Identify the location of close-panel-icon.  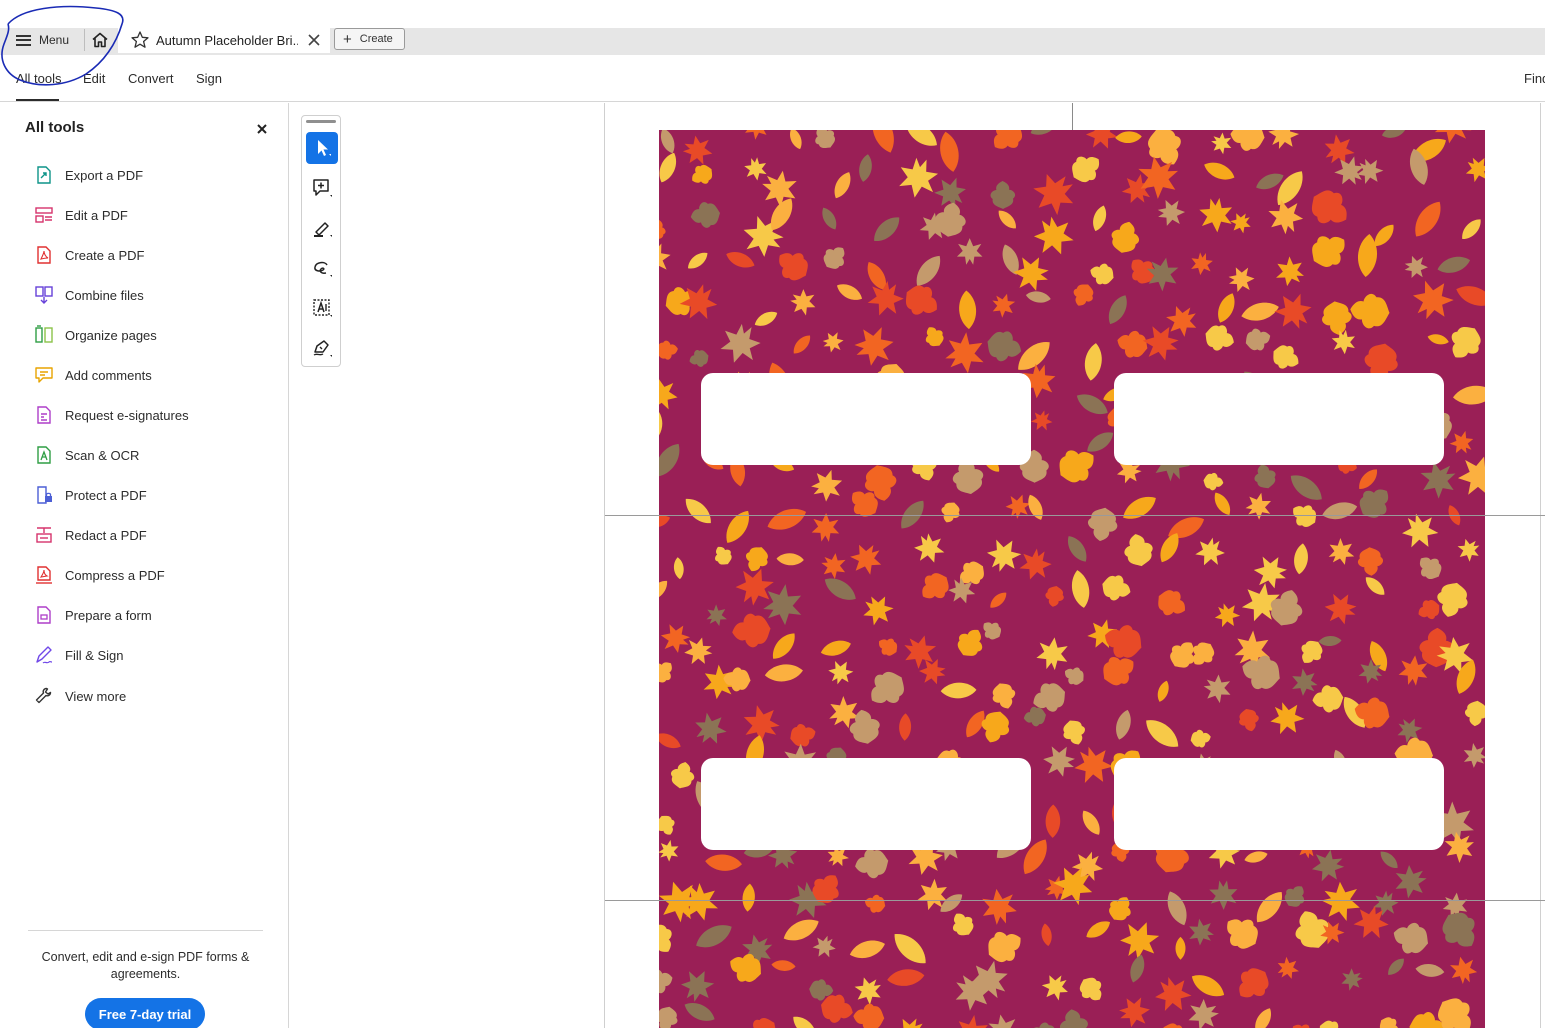
(262, 129).